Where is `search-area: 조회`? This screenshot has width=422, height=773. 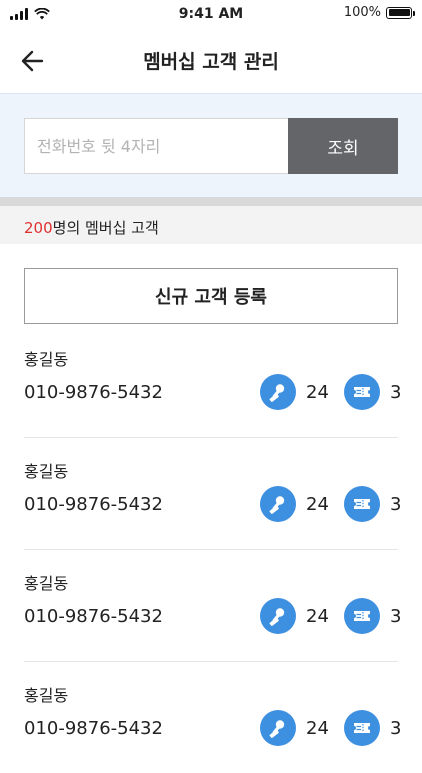 search-area: 조회 is located at coordinates (211, 145).